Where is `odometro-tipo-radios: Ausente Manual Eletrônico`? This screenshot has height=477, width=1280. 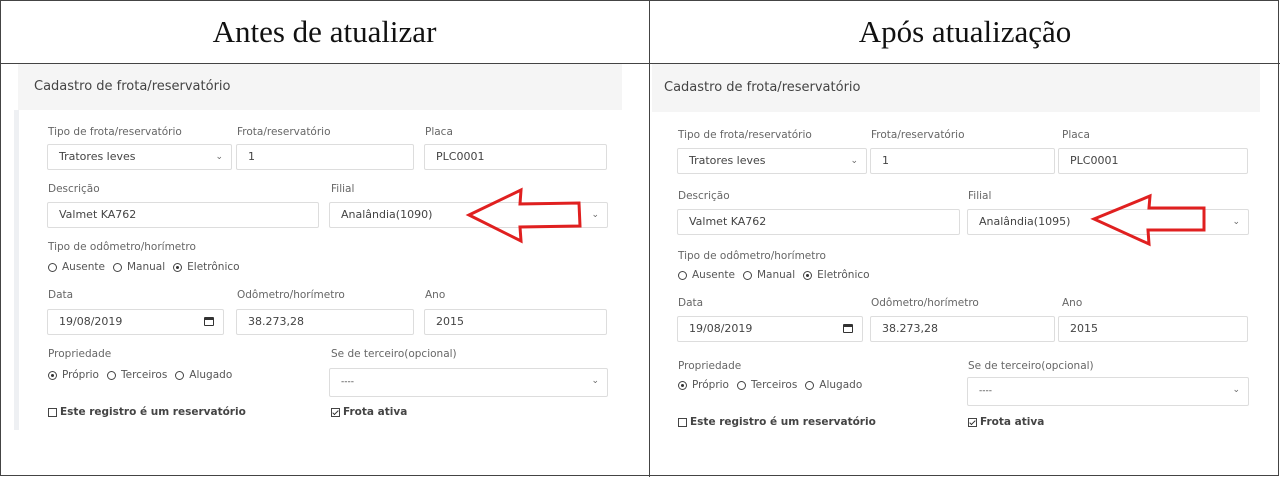
odometro-tipo-radios: Ausente Manual Eletrônico is located at coordinates (778, 275).